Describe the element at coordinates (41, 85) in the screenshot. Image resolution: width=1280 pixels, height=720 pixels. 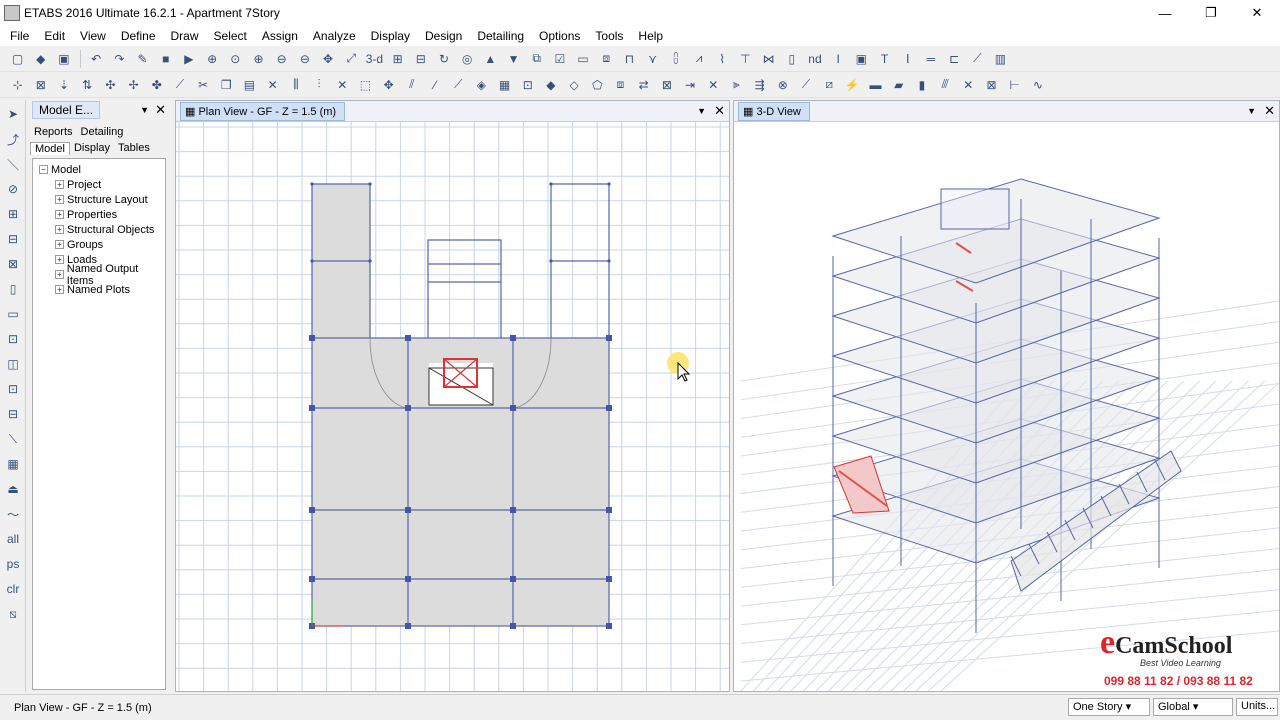
I see `joint-spring-icon: ⊠` at that location.